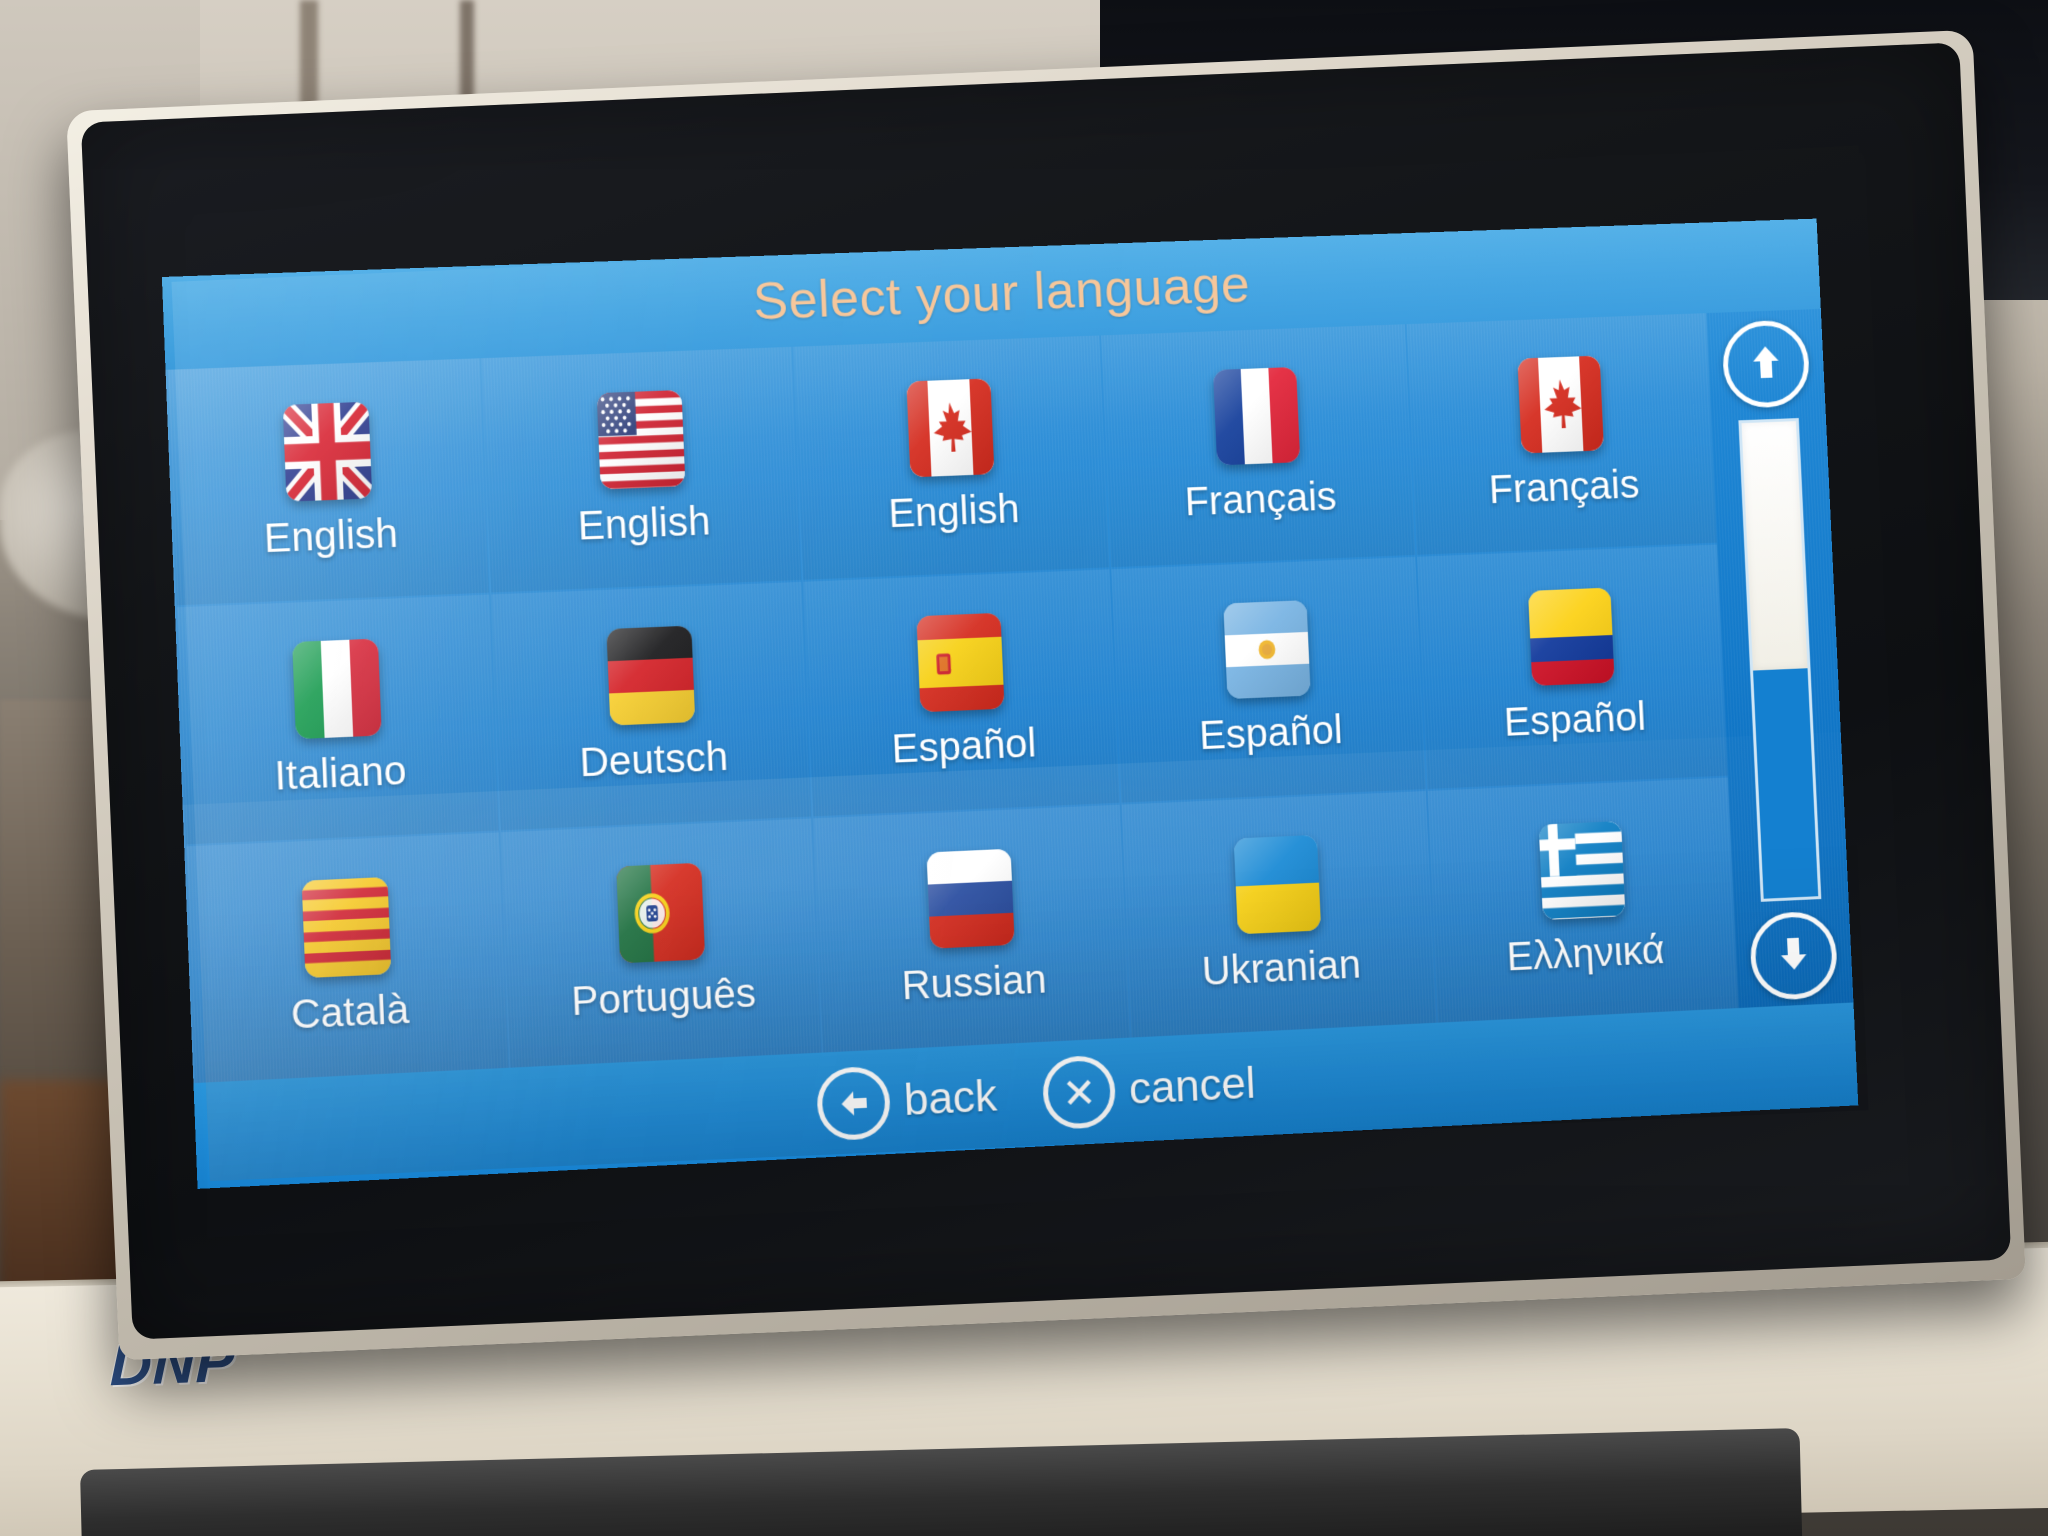  What do you see at coordinates (1585, 954) in the screenshot?
I see `language-label: Ελληνικά` at bounding box center [1585, 954].